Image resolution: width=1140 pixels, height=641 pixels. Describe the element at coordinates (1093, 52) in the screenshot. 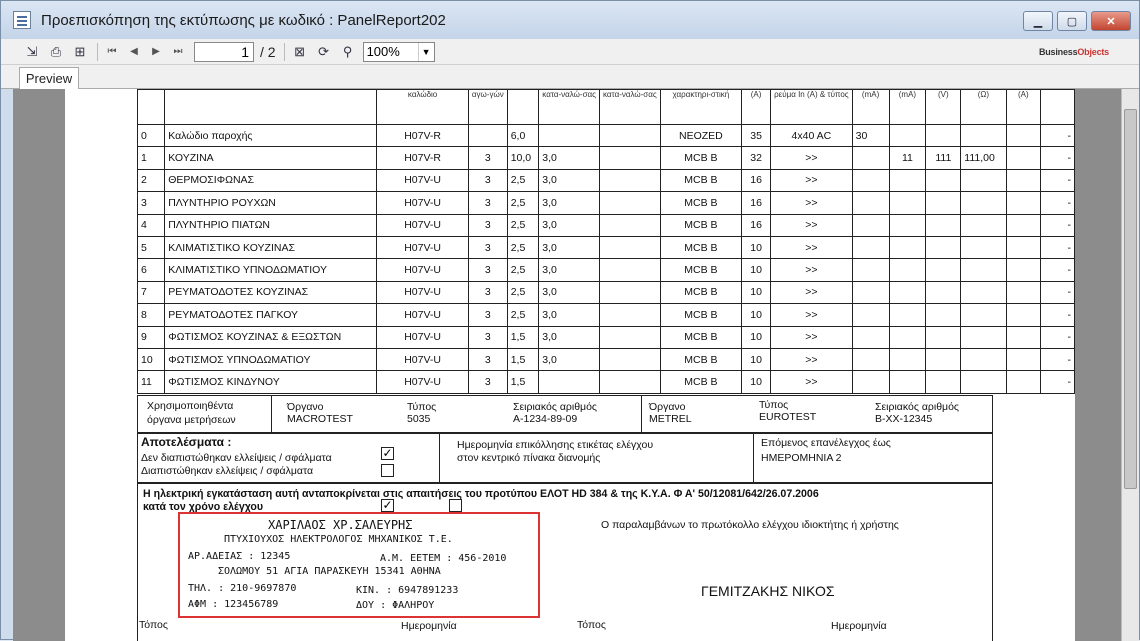

I see `brand-post: Objects` at that location.